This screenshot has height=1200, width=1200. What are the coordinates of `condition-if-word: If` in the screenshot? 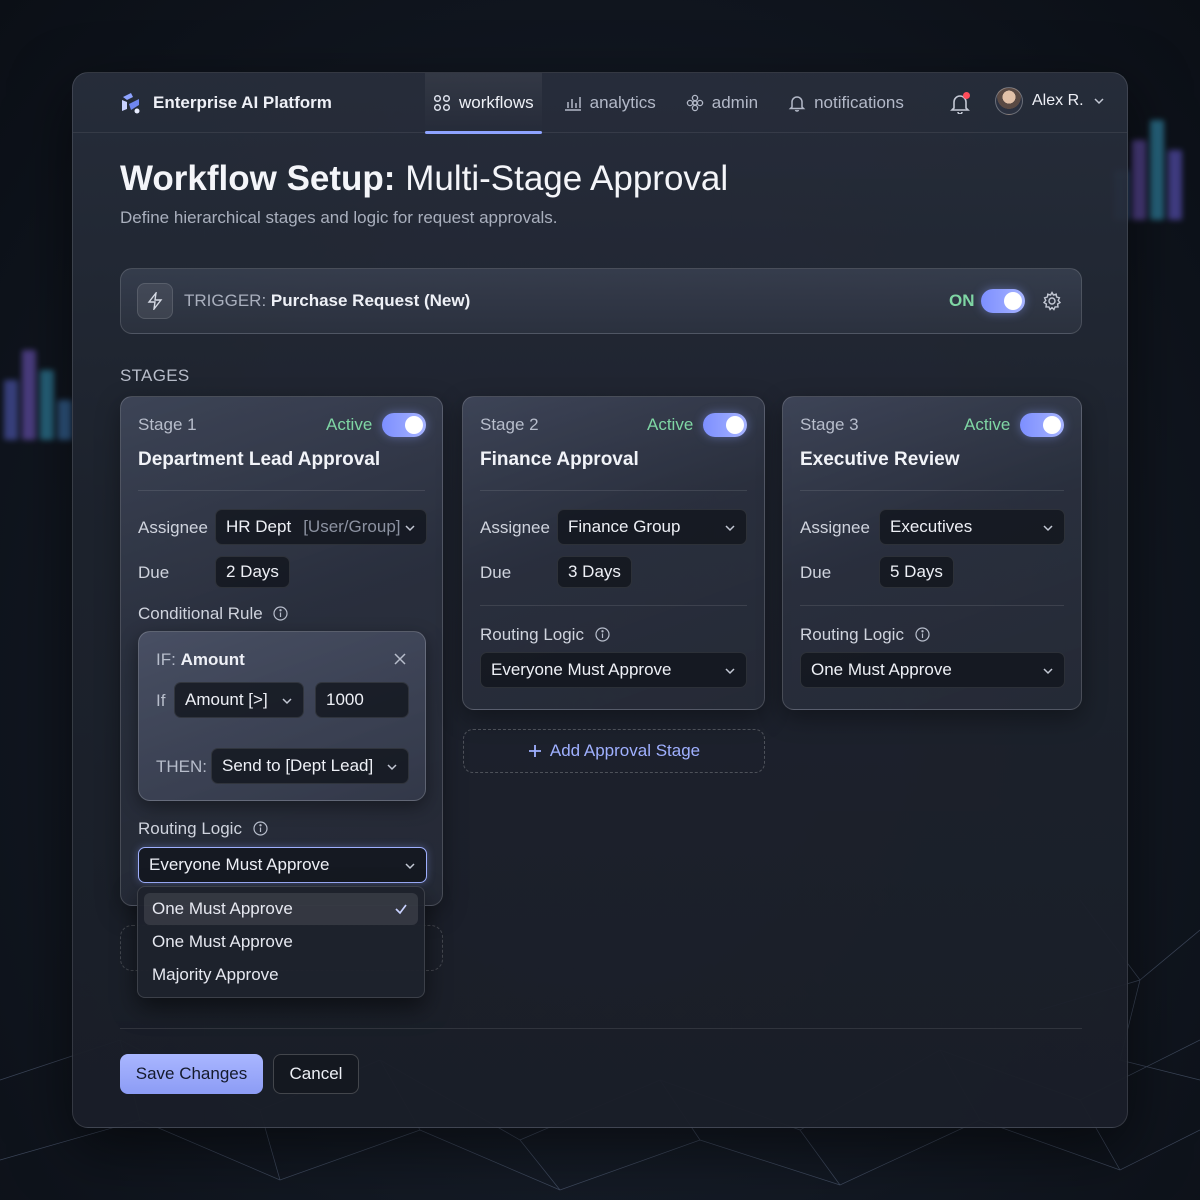 It's located at (161, 700).